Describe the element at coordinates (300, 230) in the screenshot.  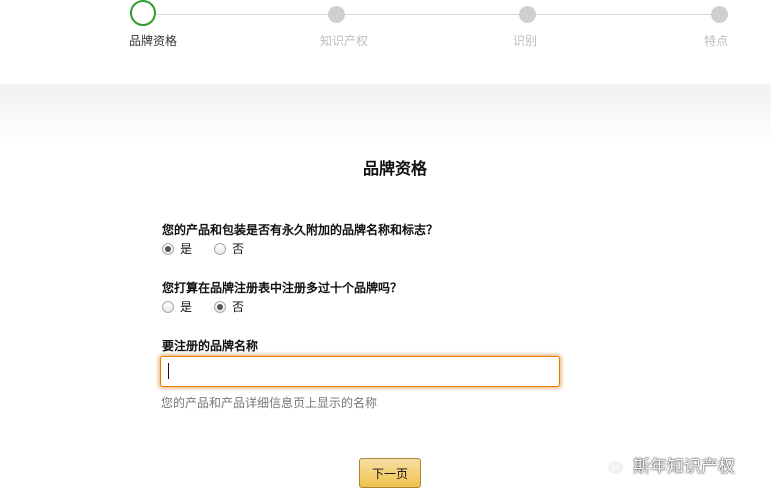
I see `question-permanent-brand-mark: 您的产品和包装是否有永久附加的品牌名称和标志？` at that location.